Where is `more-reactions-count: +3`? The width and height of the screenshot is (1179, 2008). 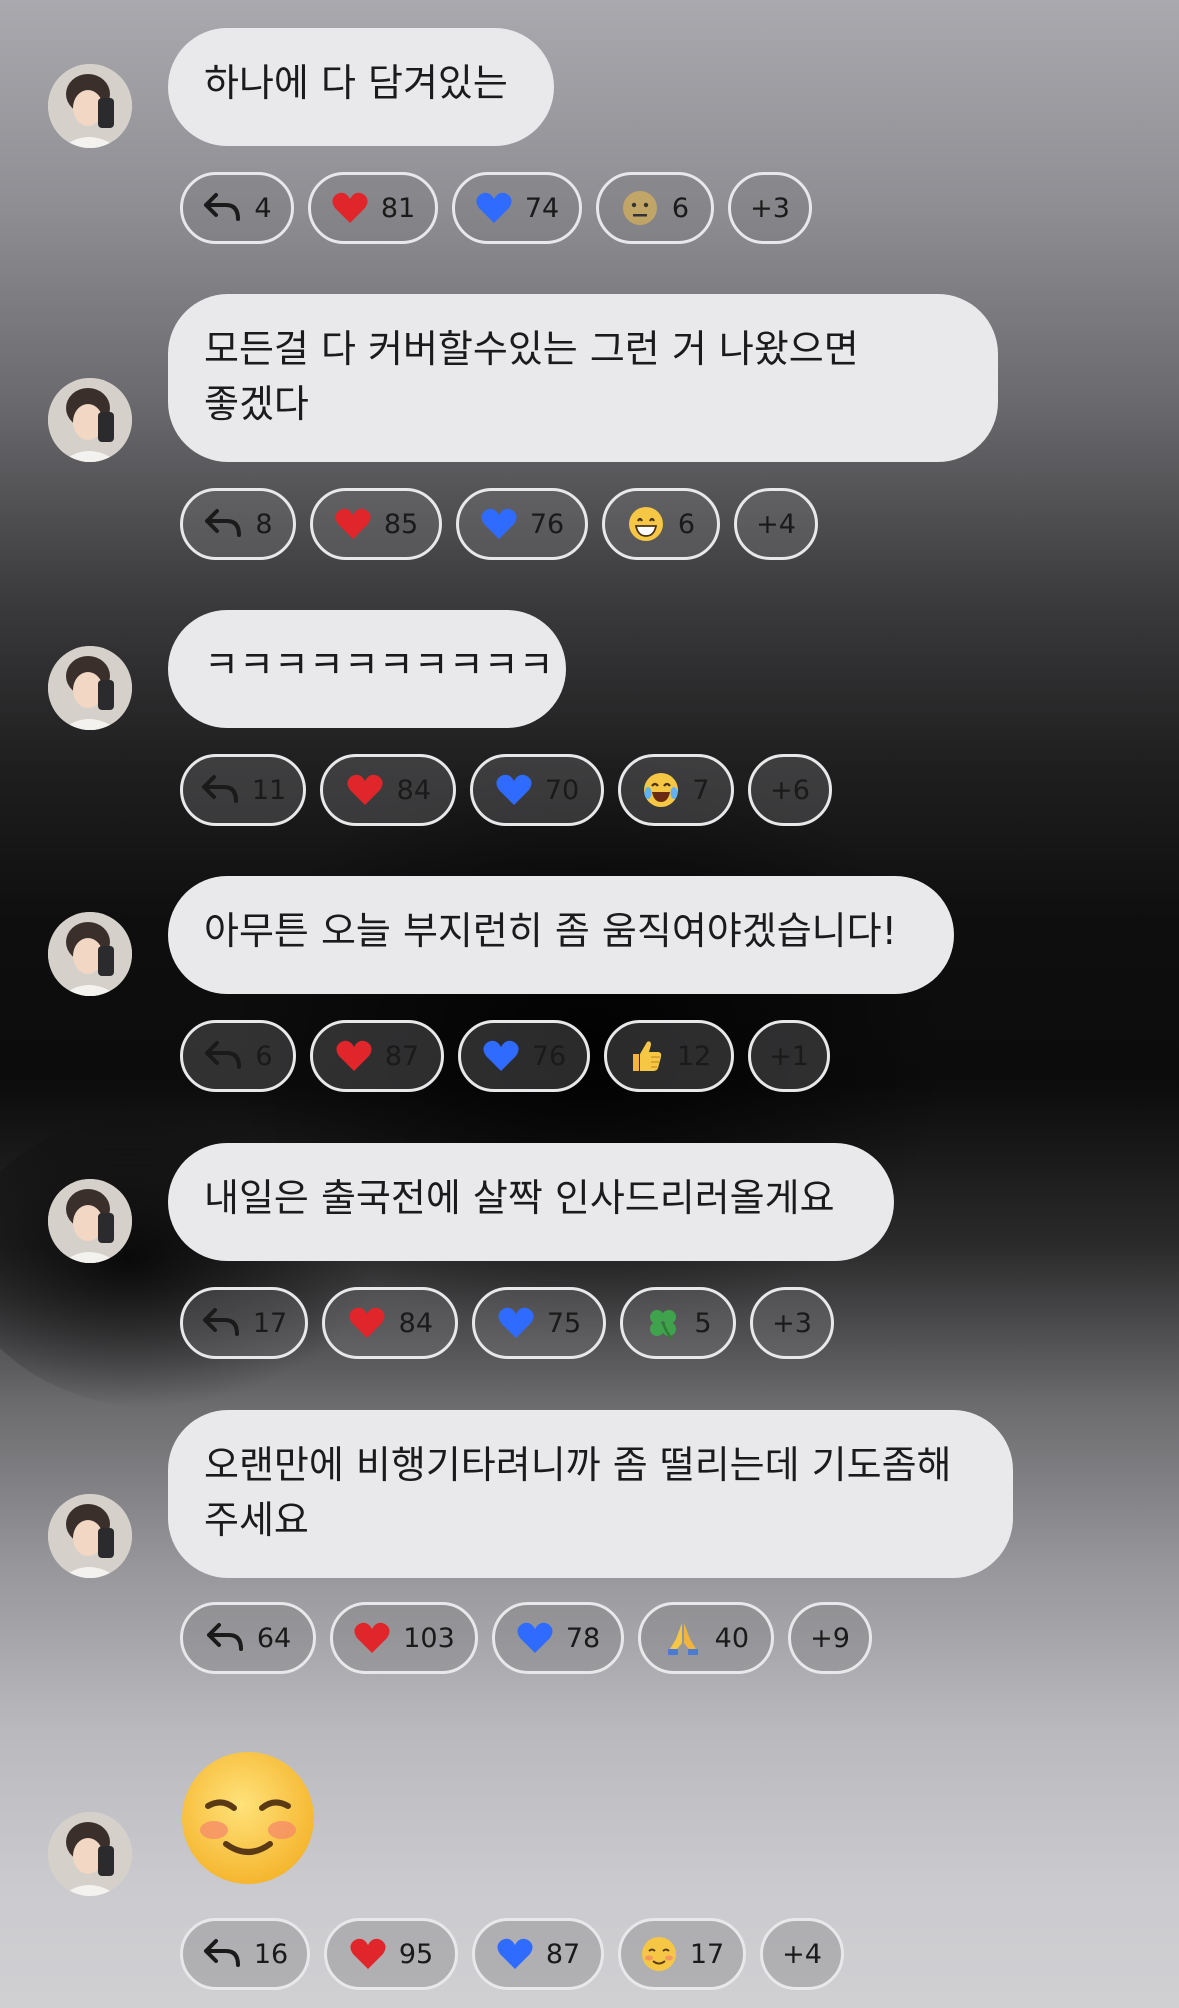
more-reactions-count: +3 is located at coordinates (792, 1323).